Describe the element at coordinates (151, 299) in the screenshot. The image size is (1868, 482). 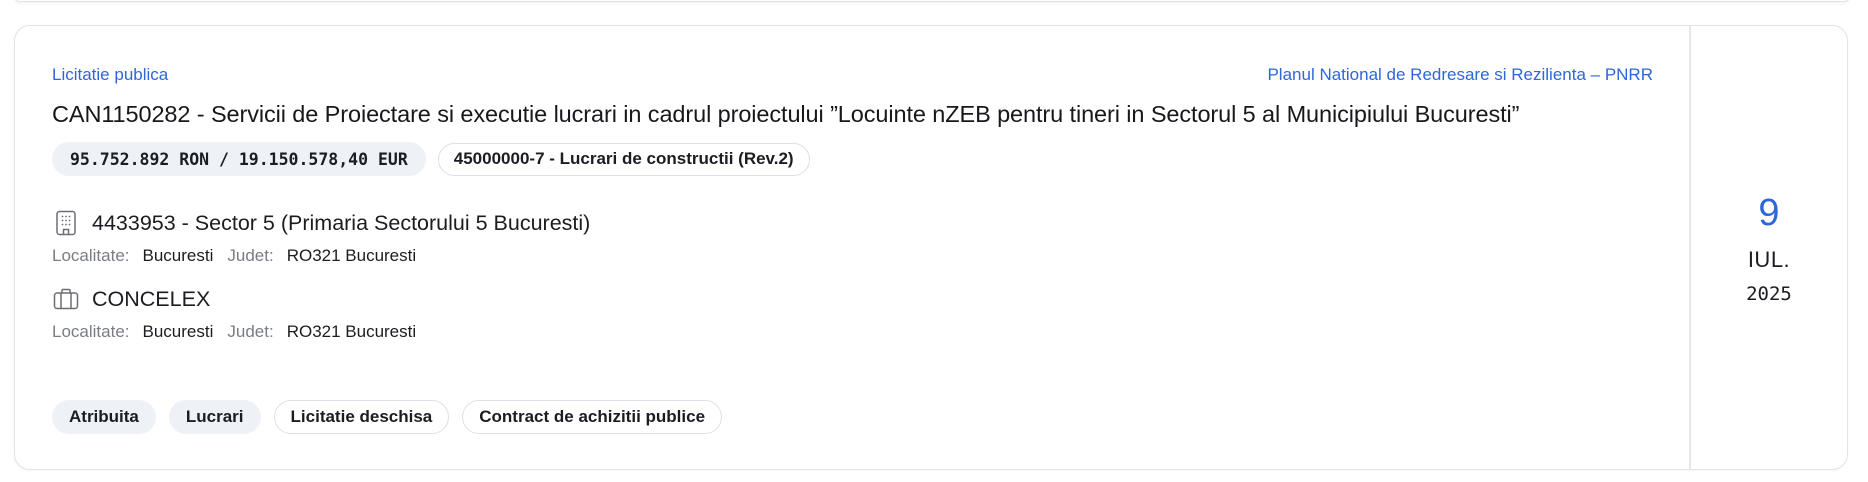
I see `supplier-name-link: CONCELEX` at that location.